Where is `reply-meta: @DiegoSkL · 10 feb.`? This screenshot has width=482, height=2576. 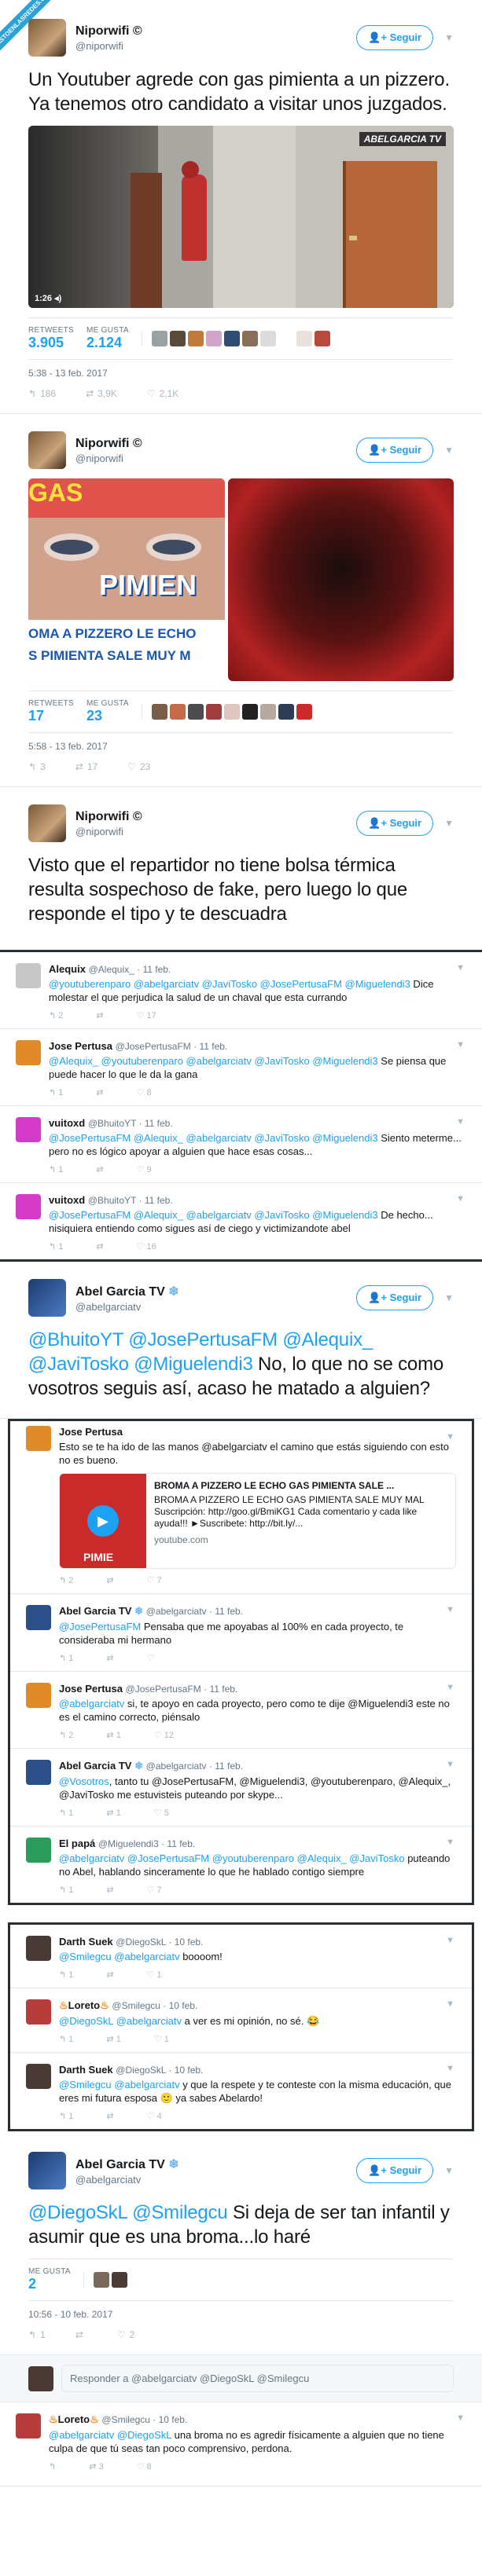
reply-meta: @DiegoSkL · 10 feb. is located at coordinates (159, 1942).